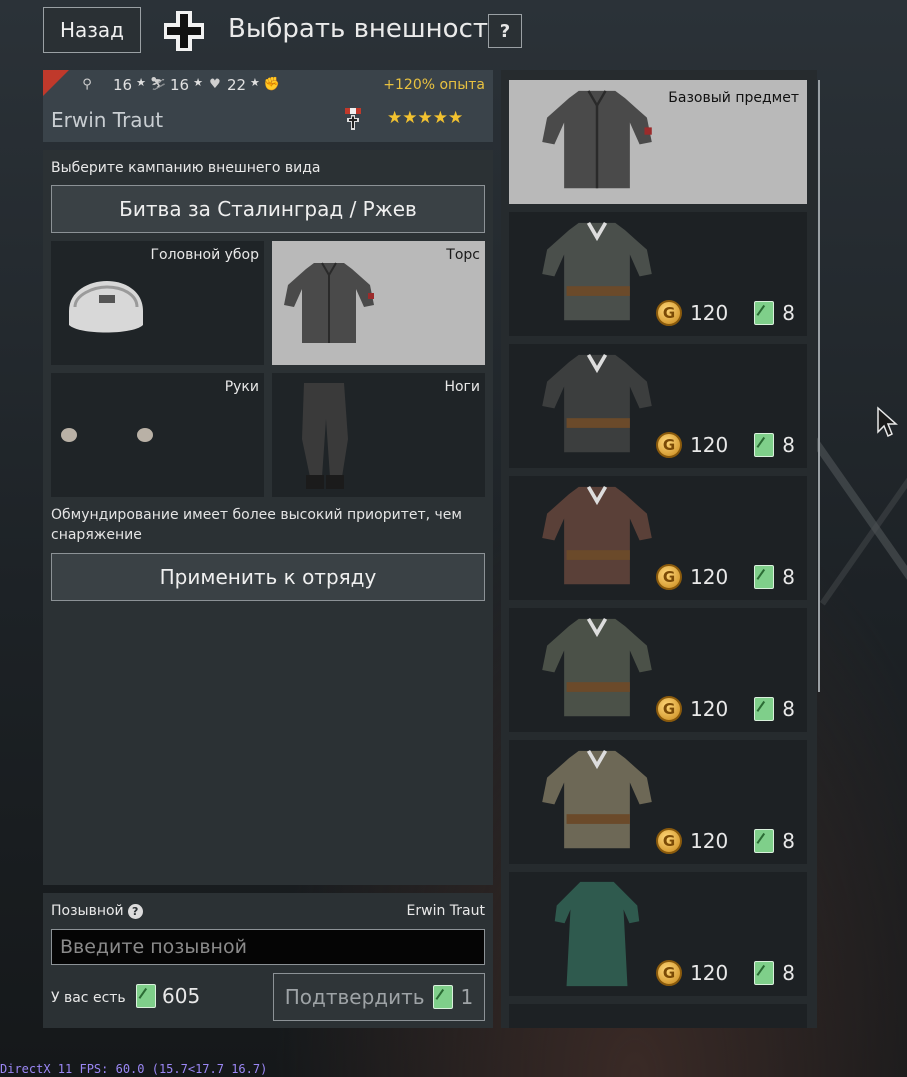  I want to click on trousers-icon, so click(325, 436).